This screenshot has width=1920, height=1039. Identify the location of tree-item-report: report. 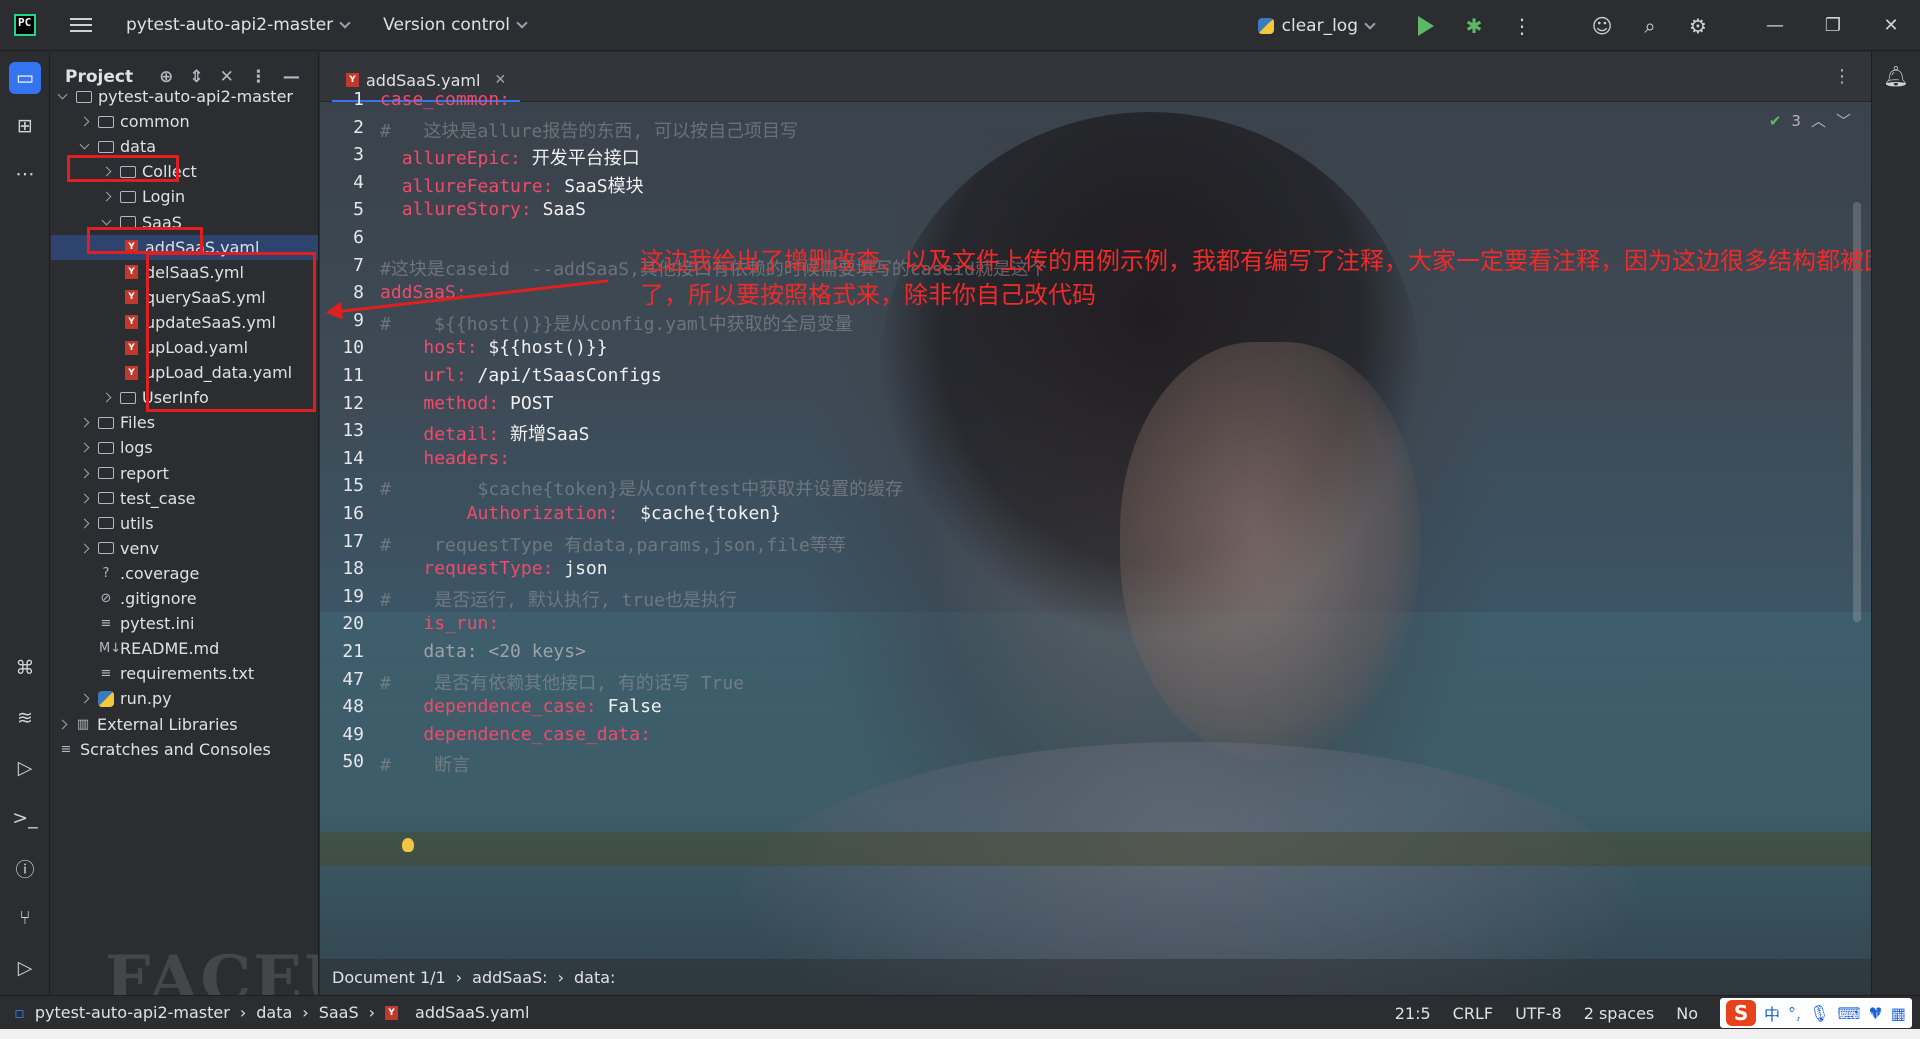
(184, 473).